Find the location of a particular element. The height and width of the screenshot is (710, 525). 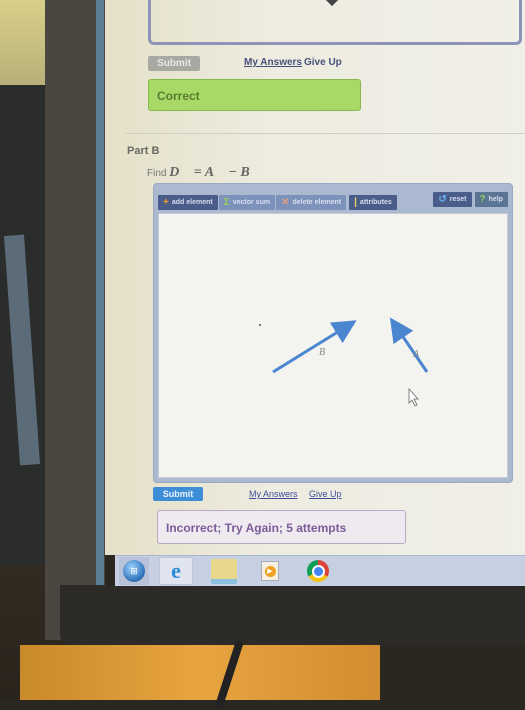

vector-b is located at coordinates (314, 347).